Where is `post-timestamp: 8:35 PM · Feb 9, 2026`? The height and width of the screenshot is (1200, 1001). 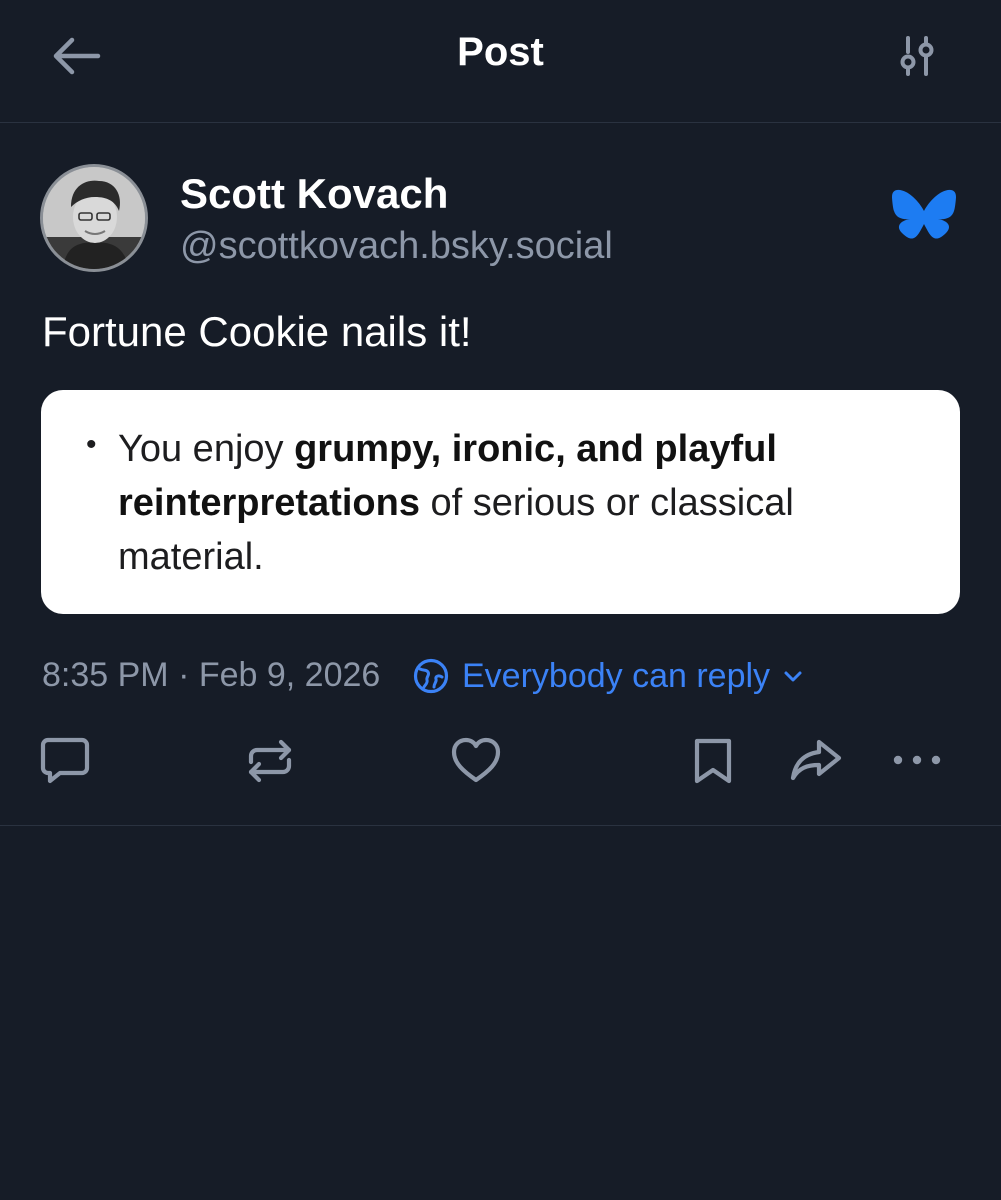 post-timestamp: 8:35 PM · Feb 9, 2026 is located at coordinates (211, 675).